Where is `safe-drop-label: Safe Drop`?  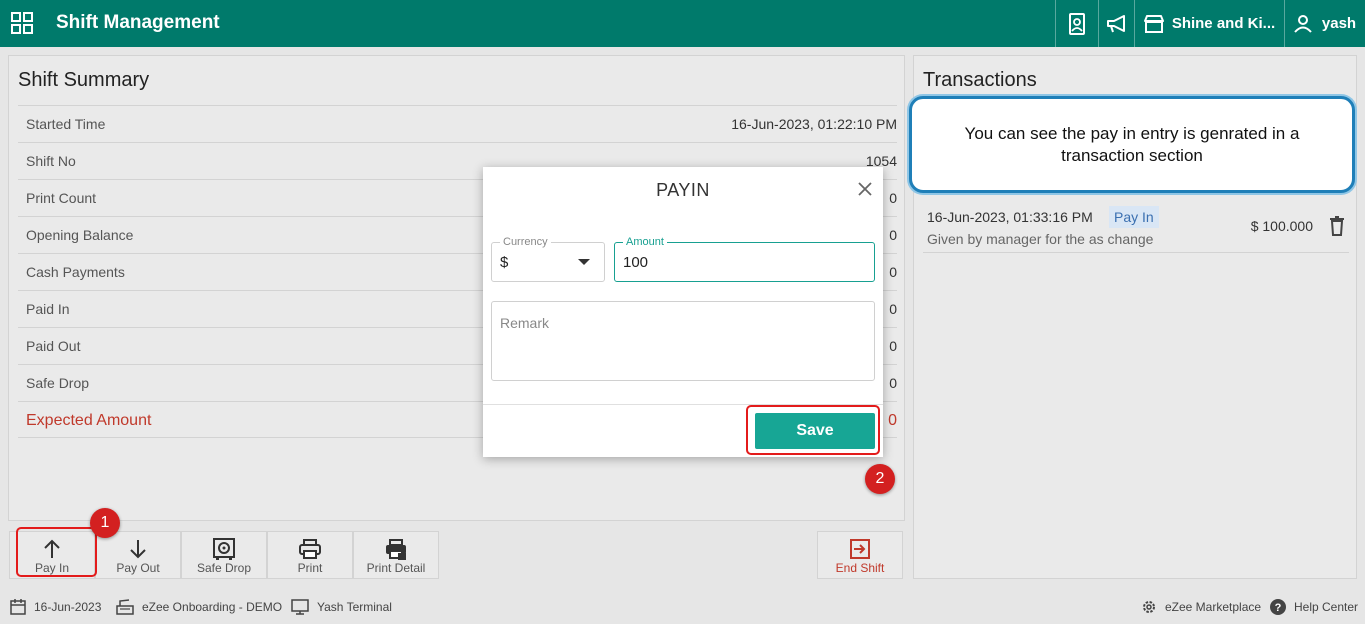
safe-drop-label: Safe Drop is located at coordinates (224, 568).